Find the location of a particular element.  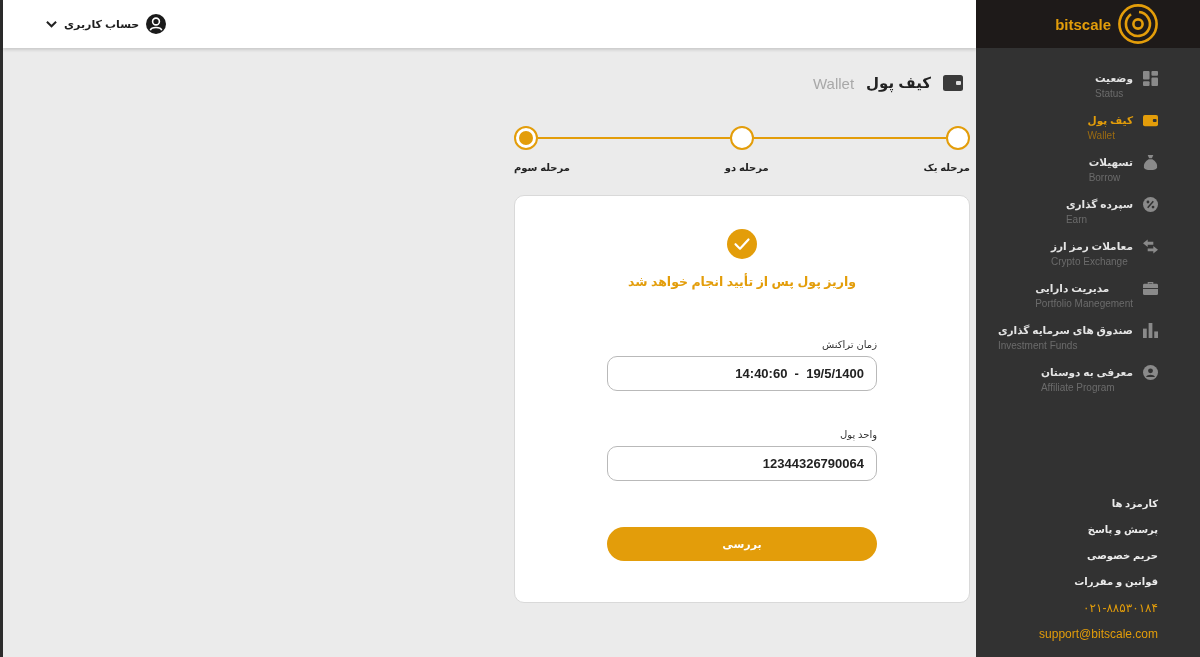

footer-link: کارمزد ها is located at coordinates (1134, 504).